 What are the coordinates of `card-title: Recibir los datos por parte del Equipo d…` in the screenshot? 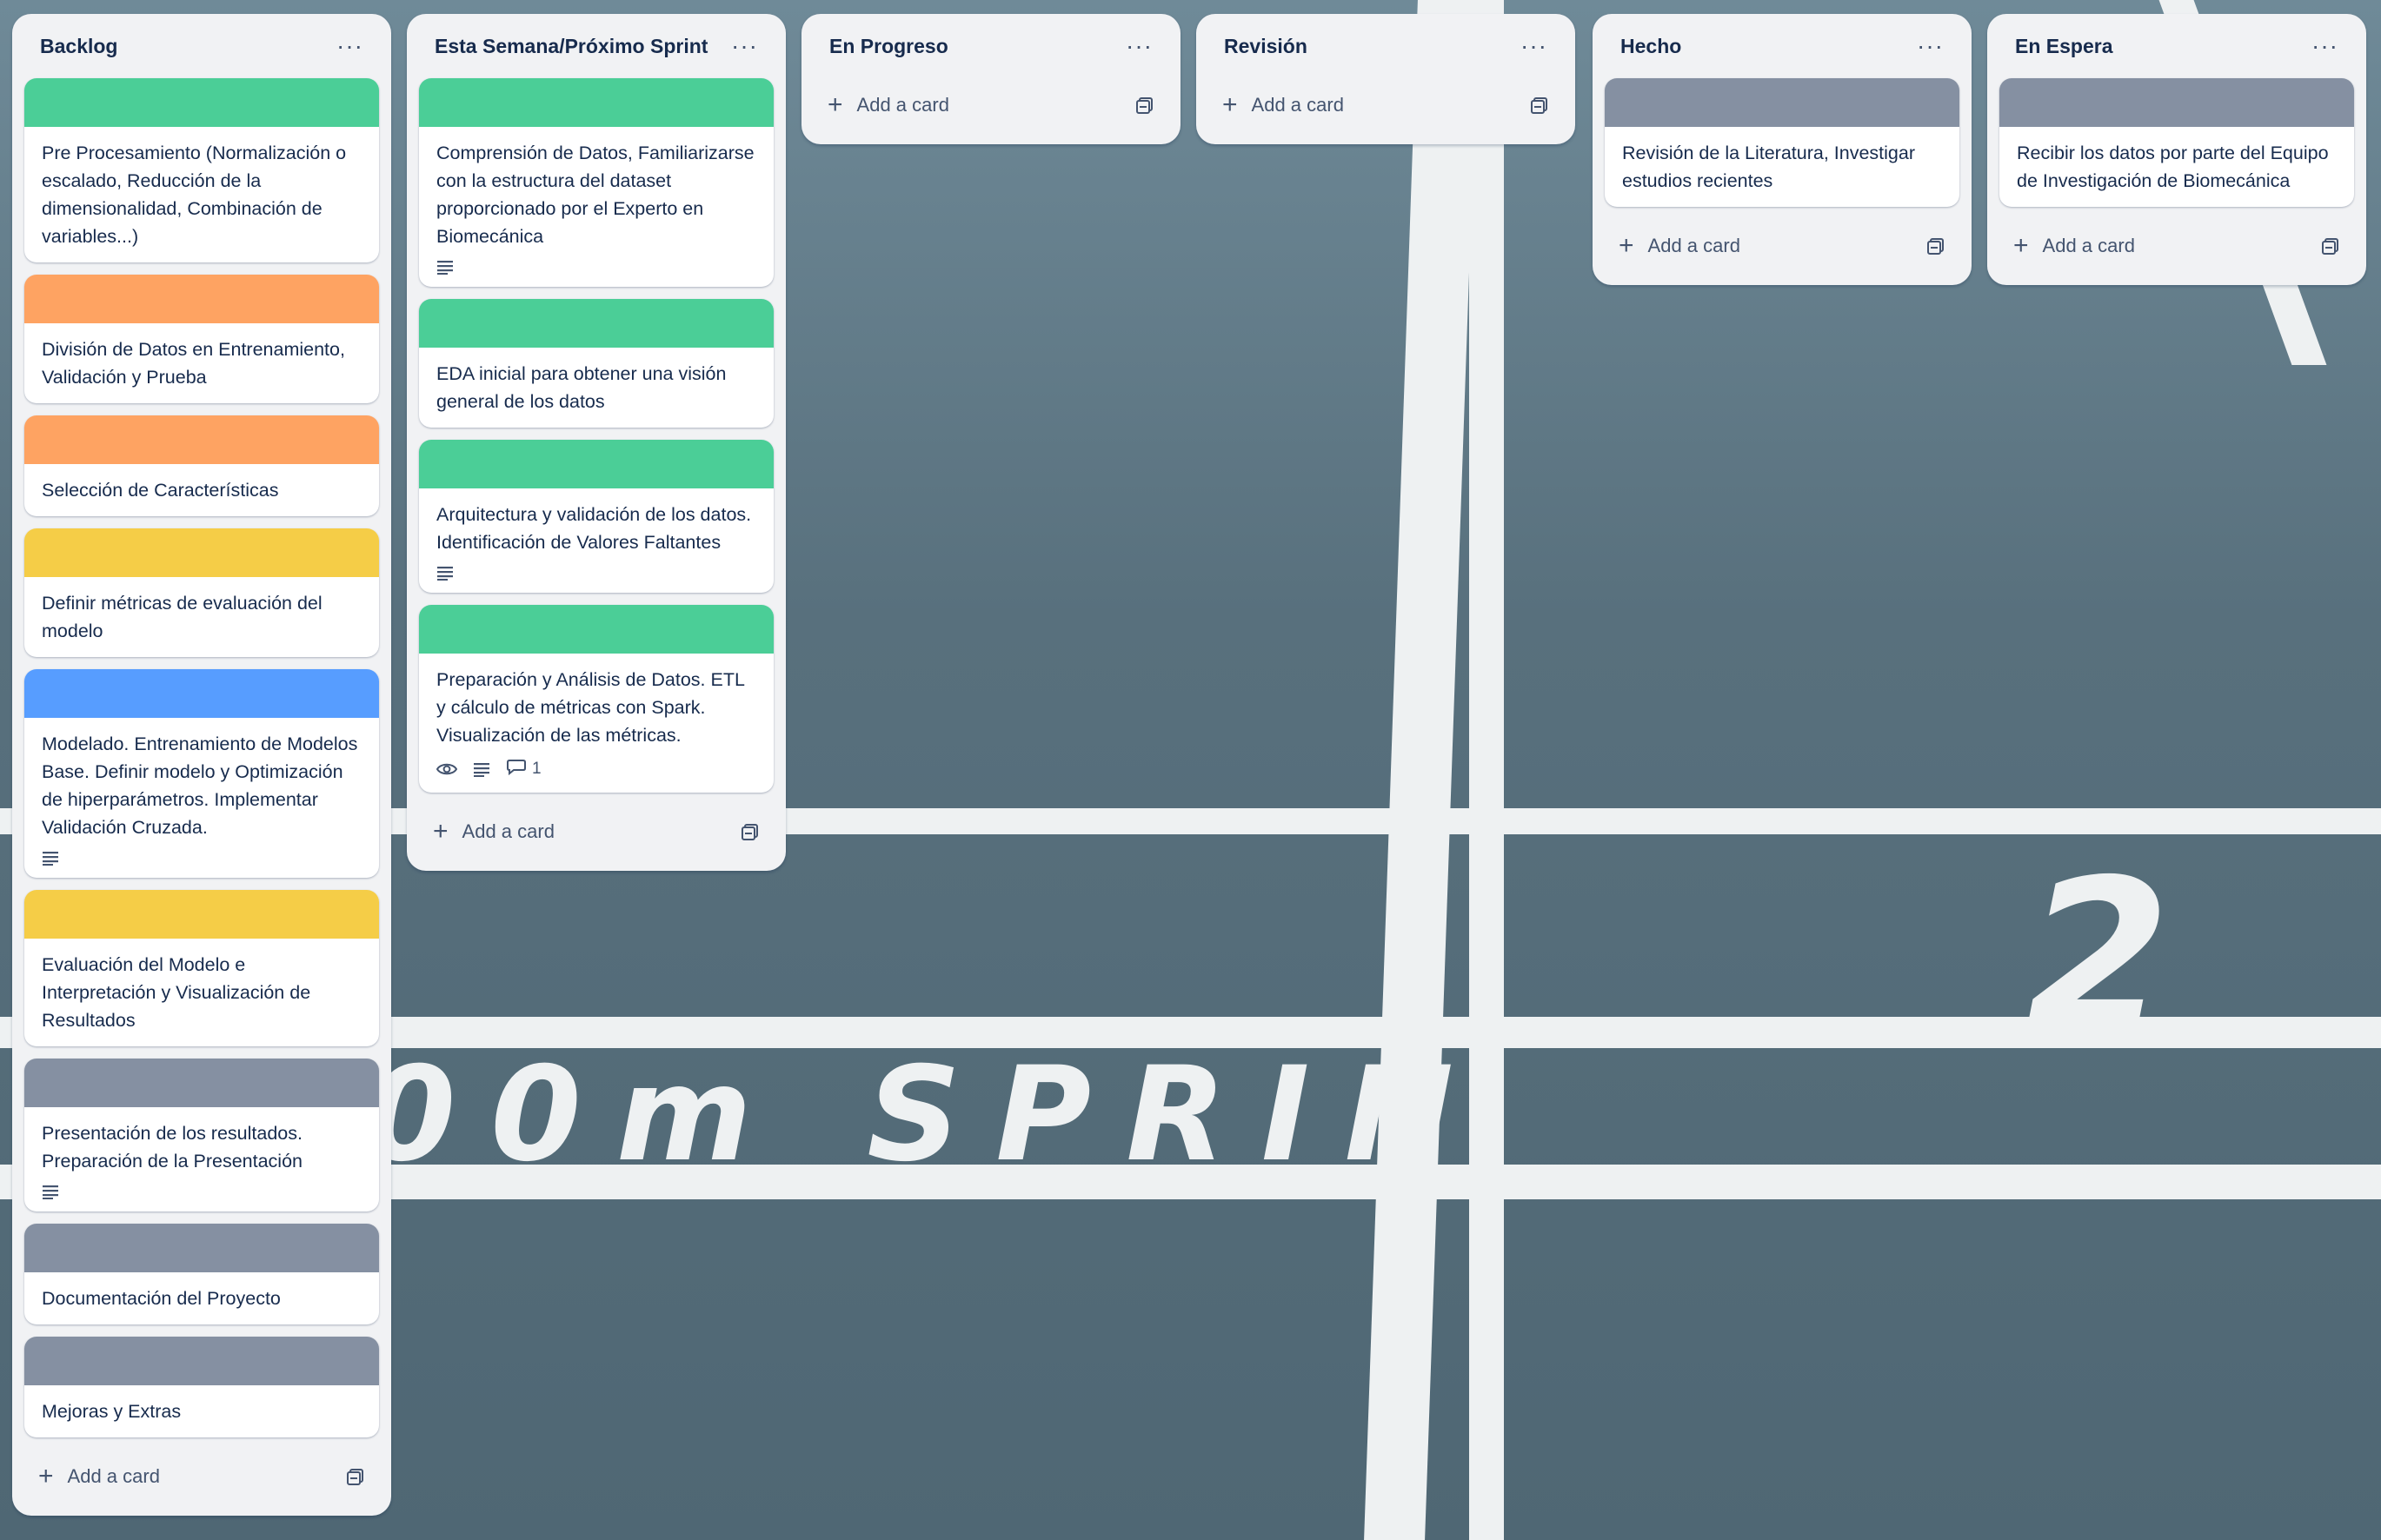 It's located at (2173, 167).